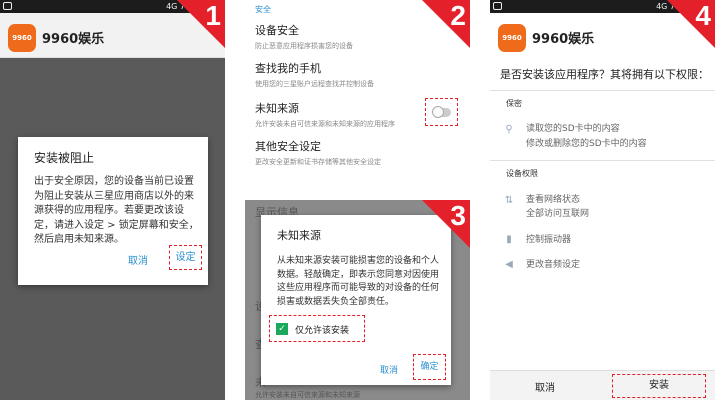 The image size is (715, 400). Describe the element at coordinates (514, 103) in the screenshot. I see `privacy-heading: 保密` at that location.